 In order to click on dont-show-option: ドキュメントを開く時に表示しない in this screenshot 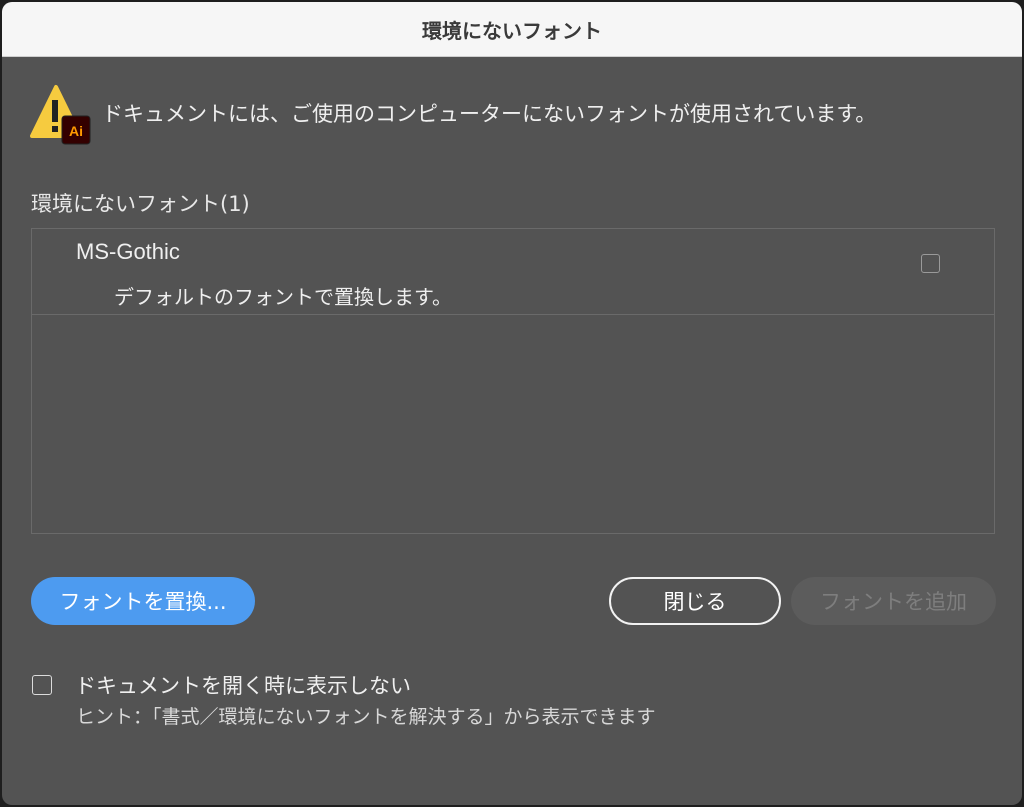, I will do `click(221, 685)`.